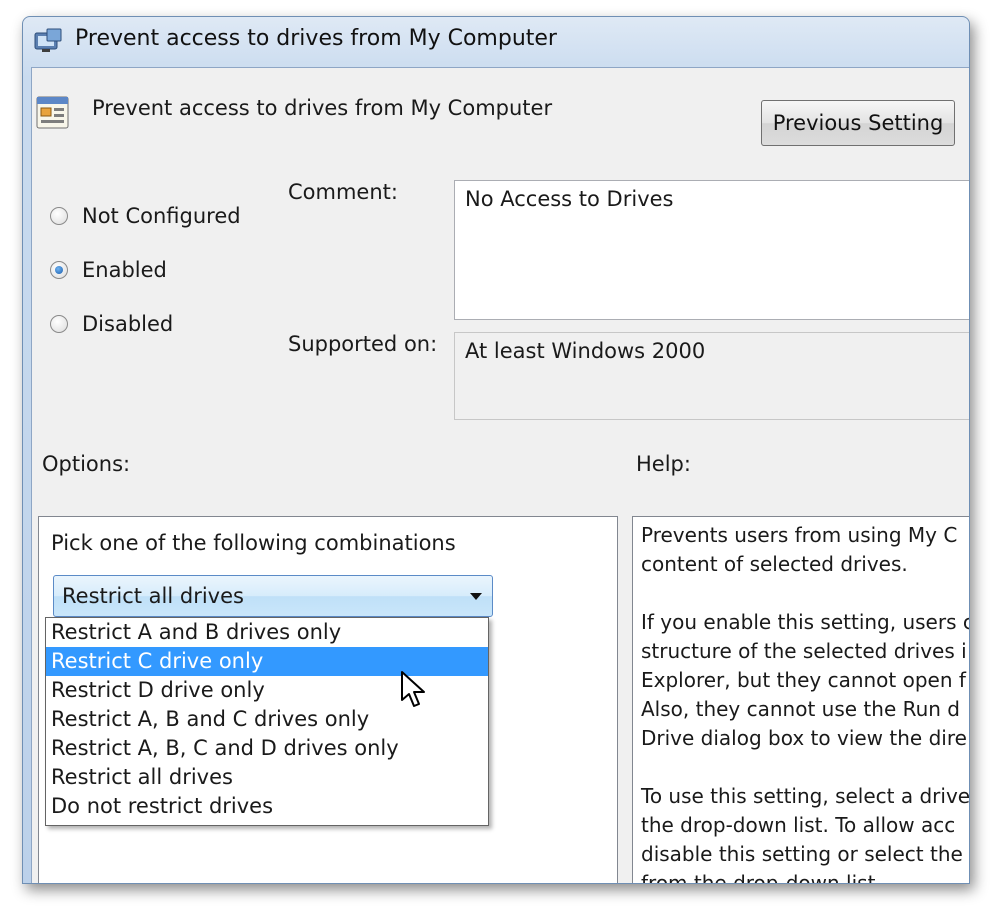  What do you see at coordinates (805, 622) in the screenshot?
I see `help-line: If you enable this setting, users c` at bounding box center [805, 622].